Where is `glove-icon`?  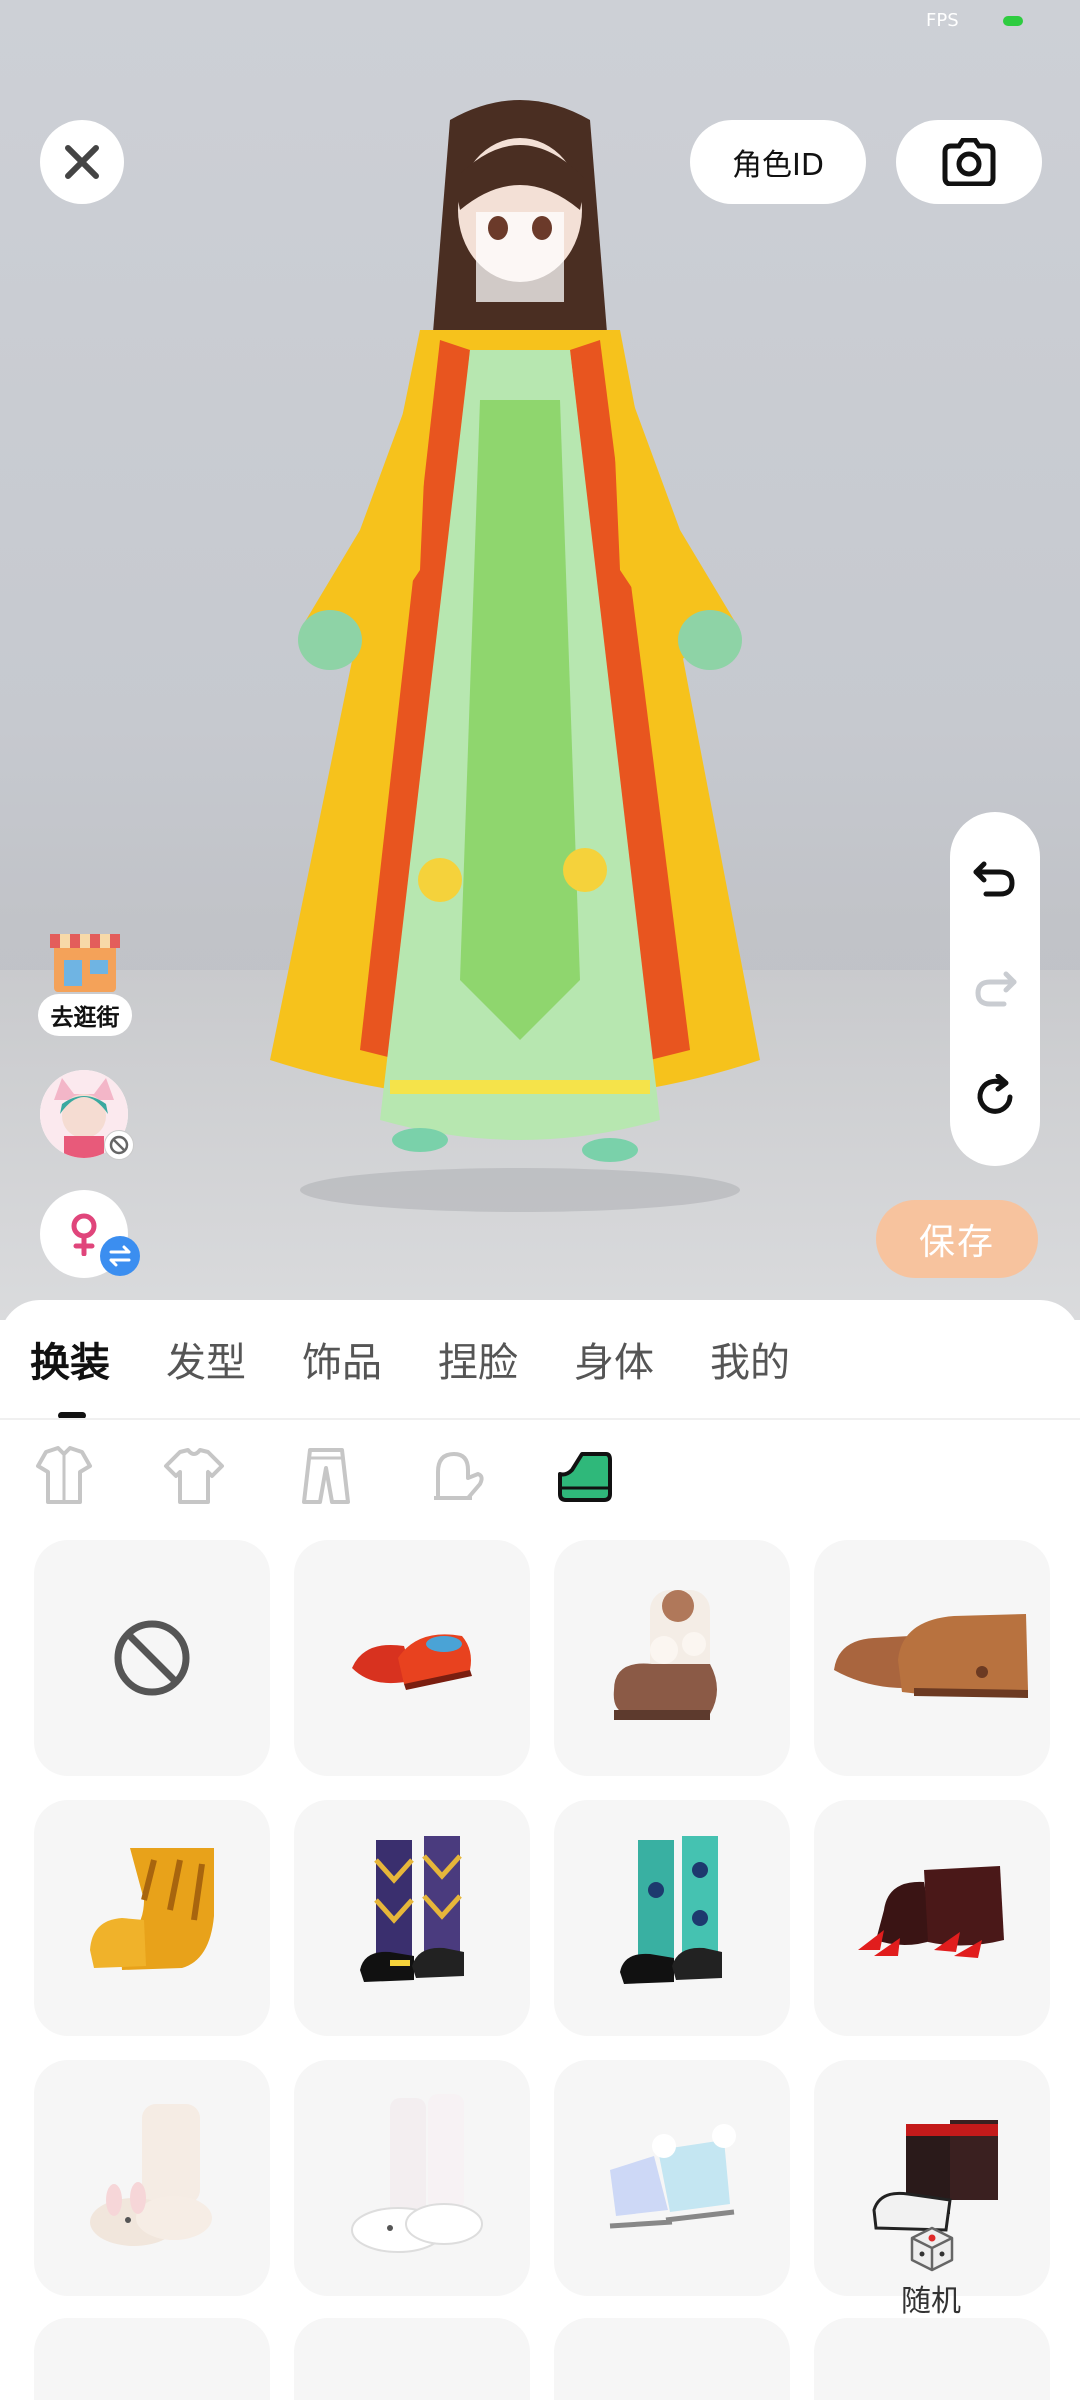 glove-icon is located at coordinates (456, 1476).